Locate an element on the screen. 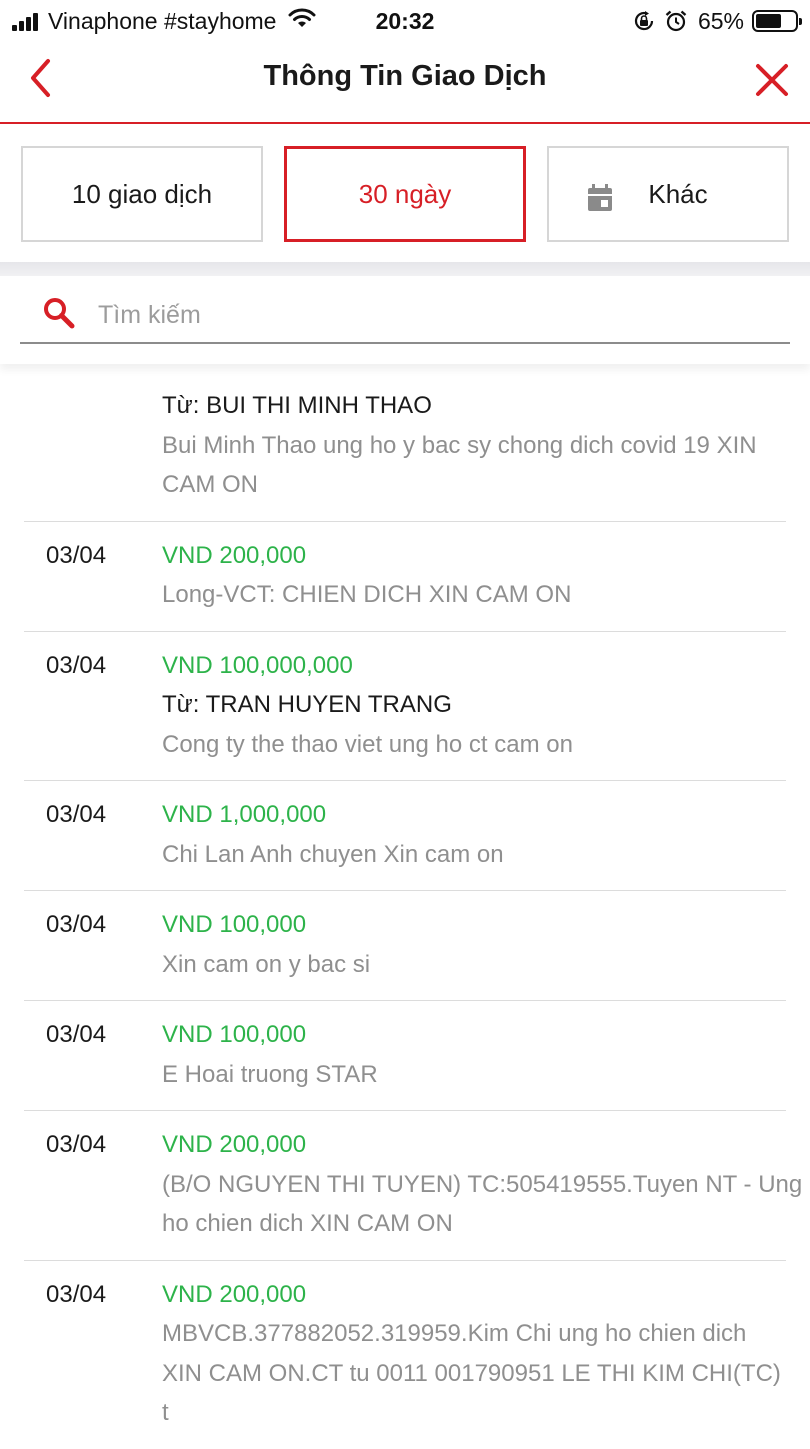 This screenshot has height=1449, width=810. search-box is located at coordinates (405, 315).